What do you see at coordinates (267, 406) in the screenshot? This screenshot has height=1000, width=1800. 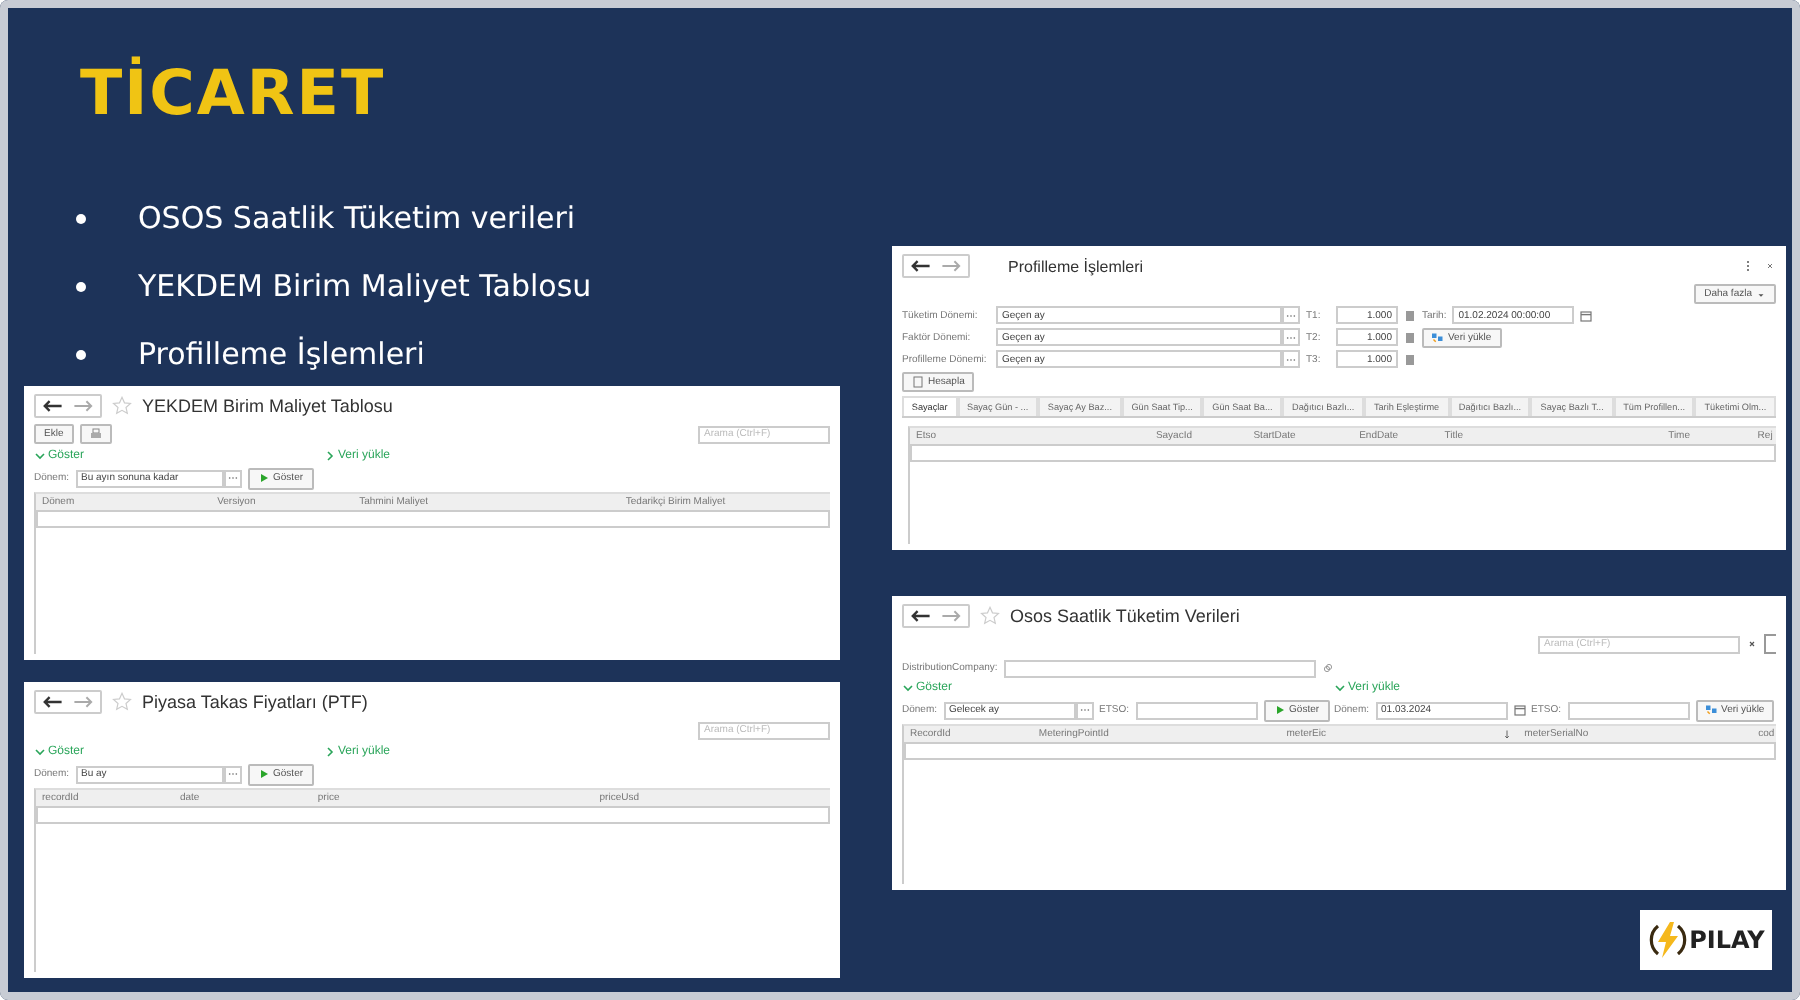 I see `window-title: YEKDEM Birim Maliyet Tablosu` at bounding box center [267, 406].